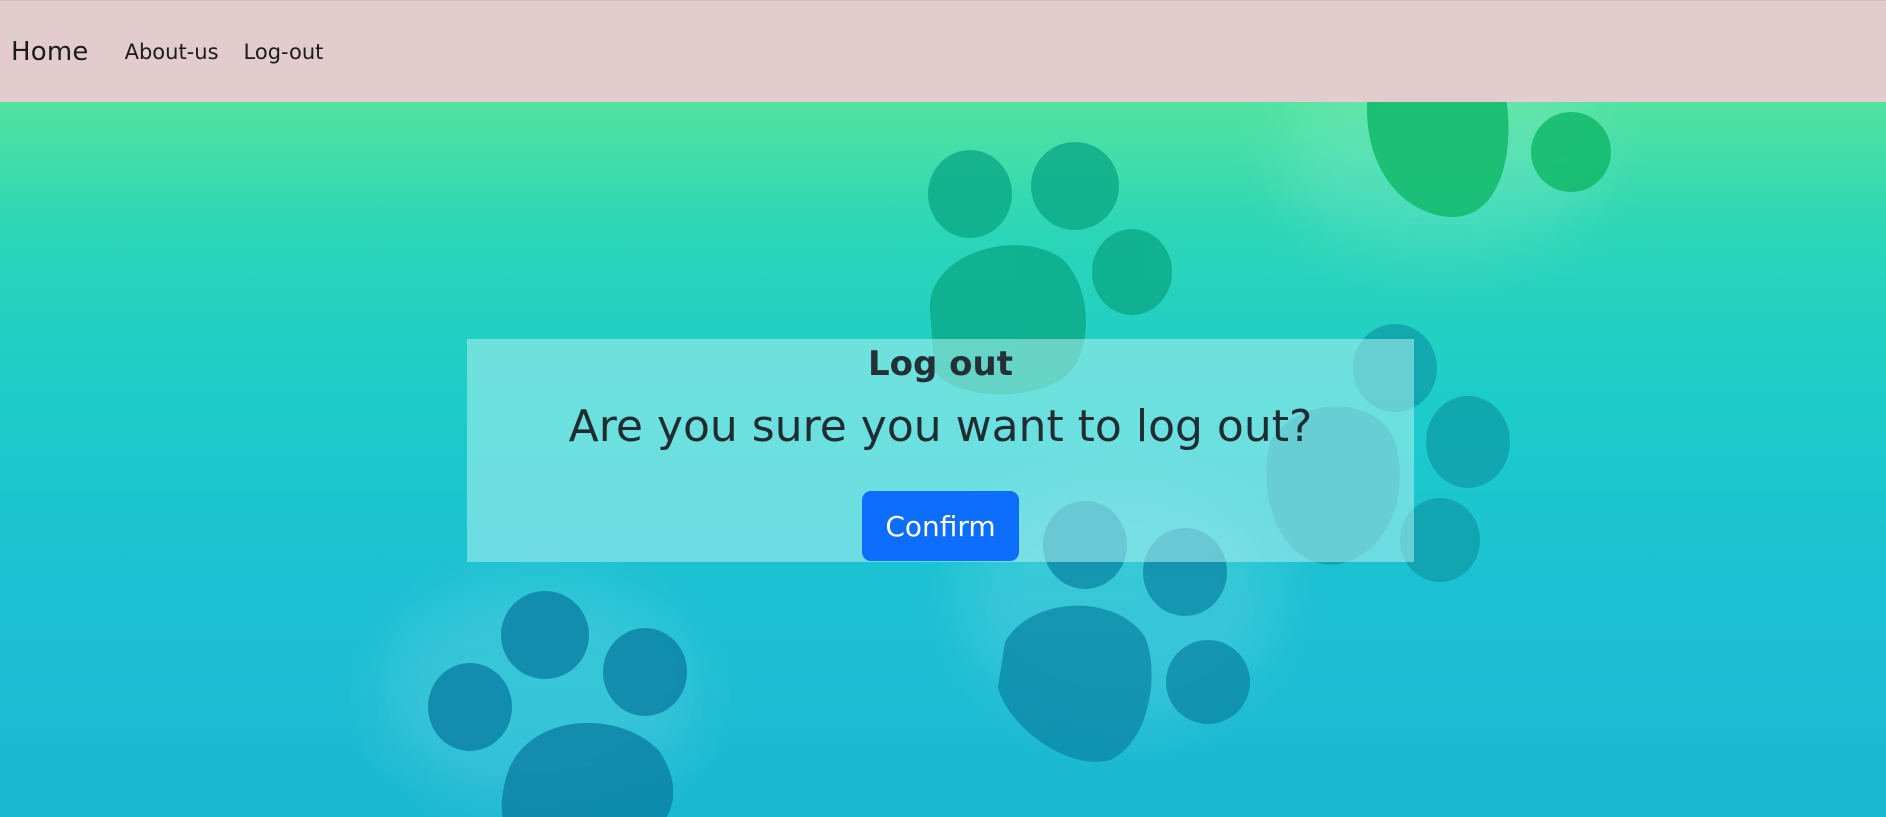 The width and height of the screenshot is (1886, 817). I want to click on dialog-message: Are you sure you want to log out?, so click(940, 426).